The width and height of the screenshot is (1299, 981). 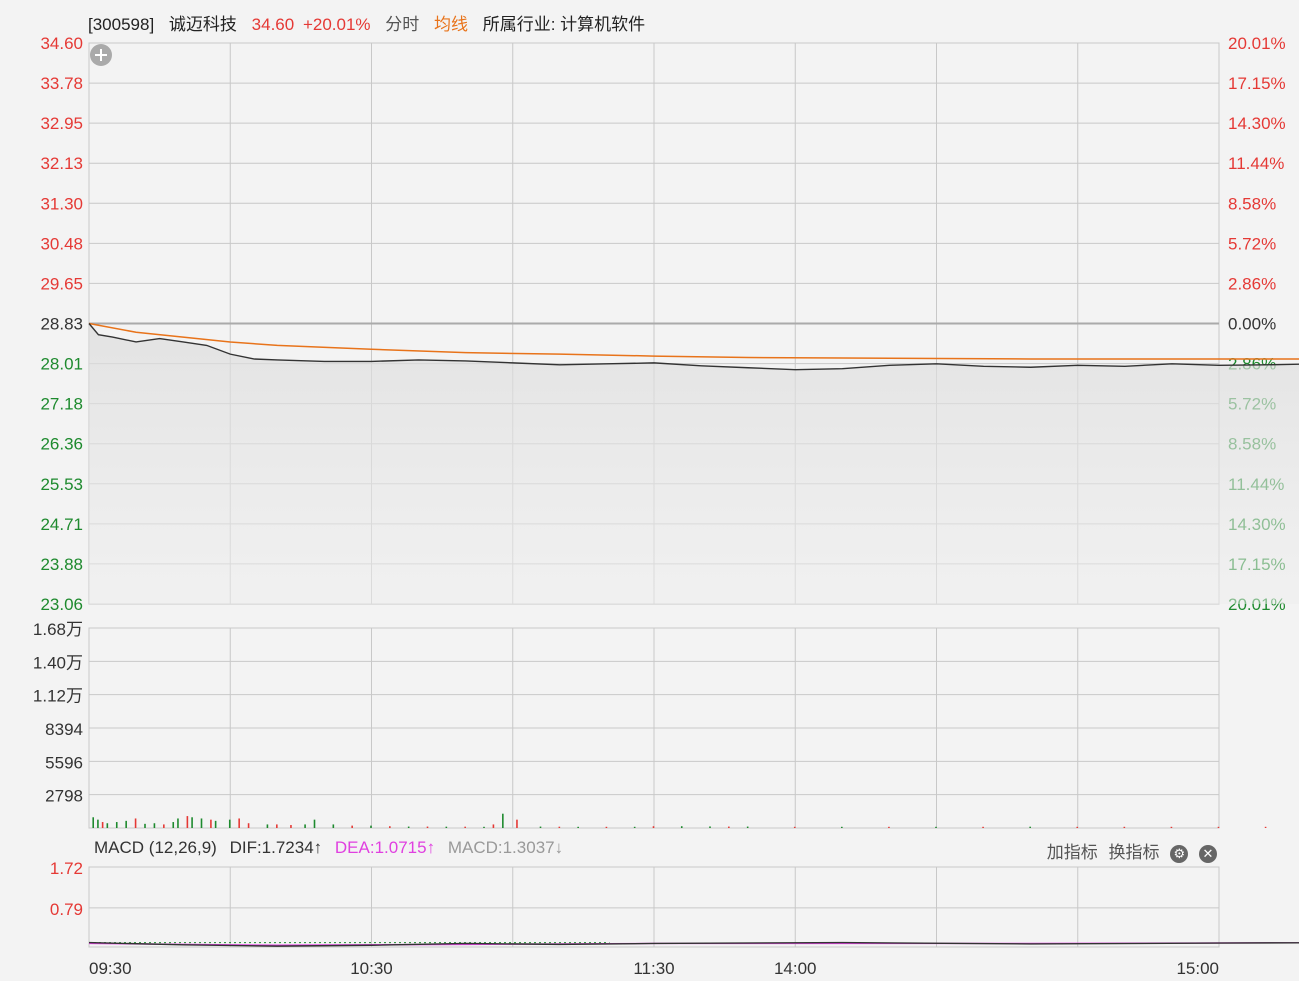 I want to click on switch-indicator-button: 换指标, so click(x=1134, y=852).